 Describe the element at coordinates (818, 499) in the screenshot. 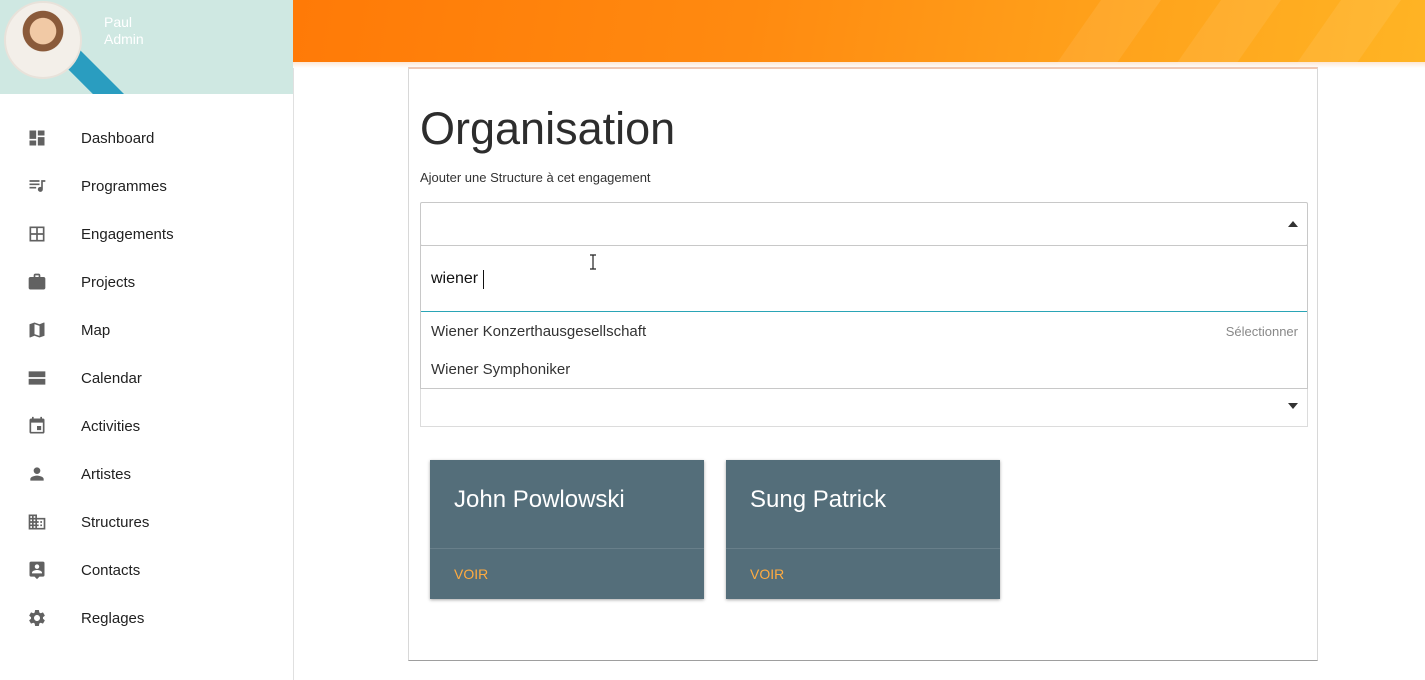

I see `person-name: Sung Patrick` at that location.